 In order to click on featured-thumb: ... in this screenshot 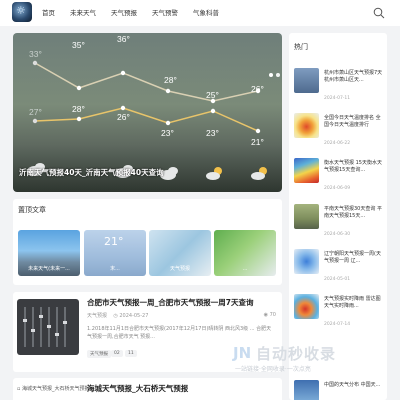, I will do `click(245, 253)`.